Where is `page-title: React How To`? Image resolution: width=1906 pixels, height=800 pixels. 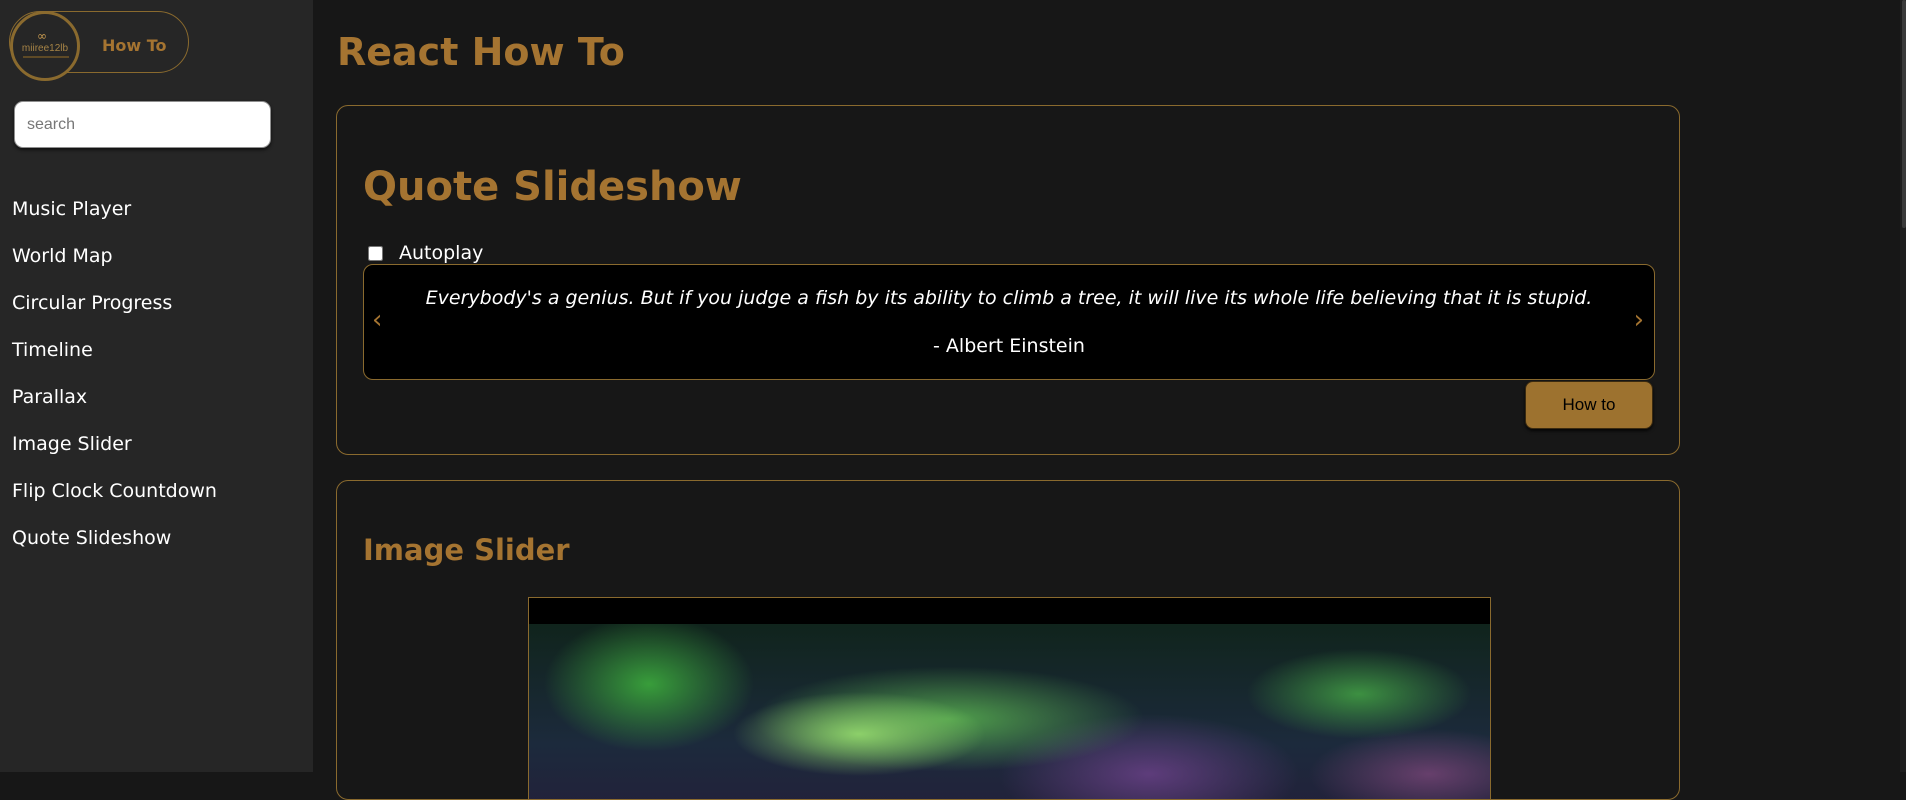 page-title: React How To is located at coordinates (481, 52).